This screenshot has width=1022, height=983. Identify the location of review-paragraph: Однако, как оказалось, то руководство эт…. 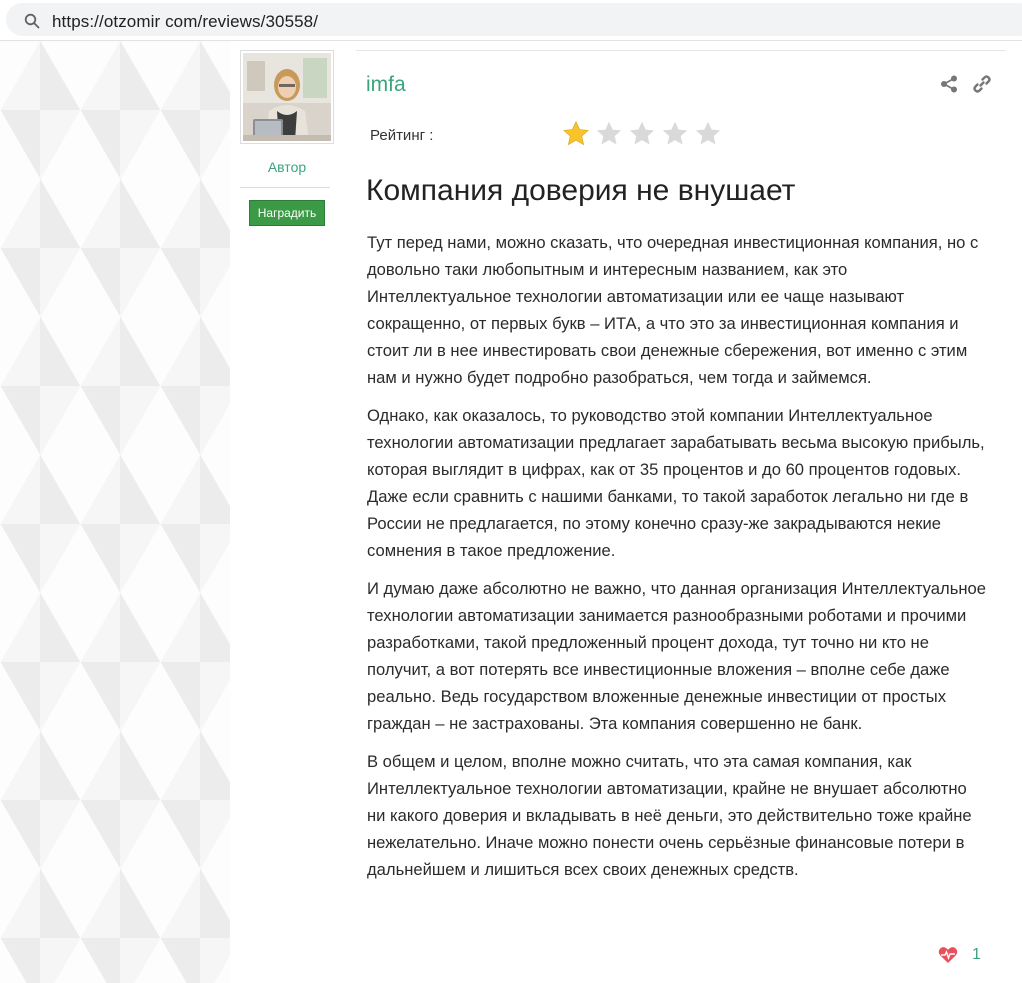
(676, 483).